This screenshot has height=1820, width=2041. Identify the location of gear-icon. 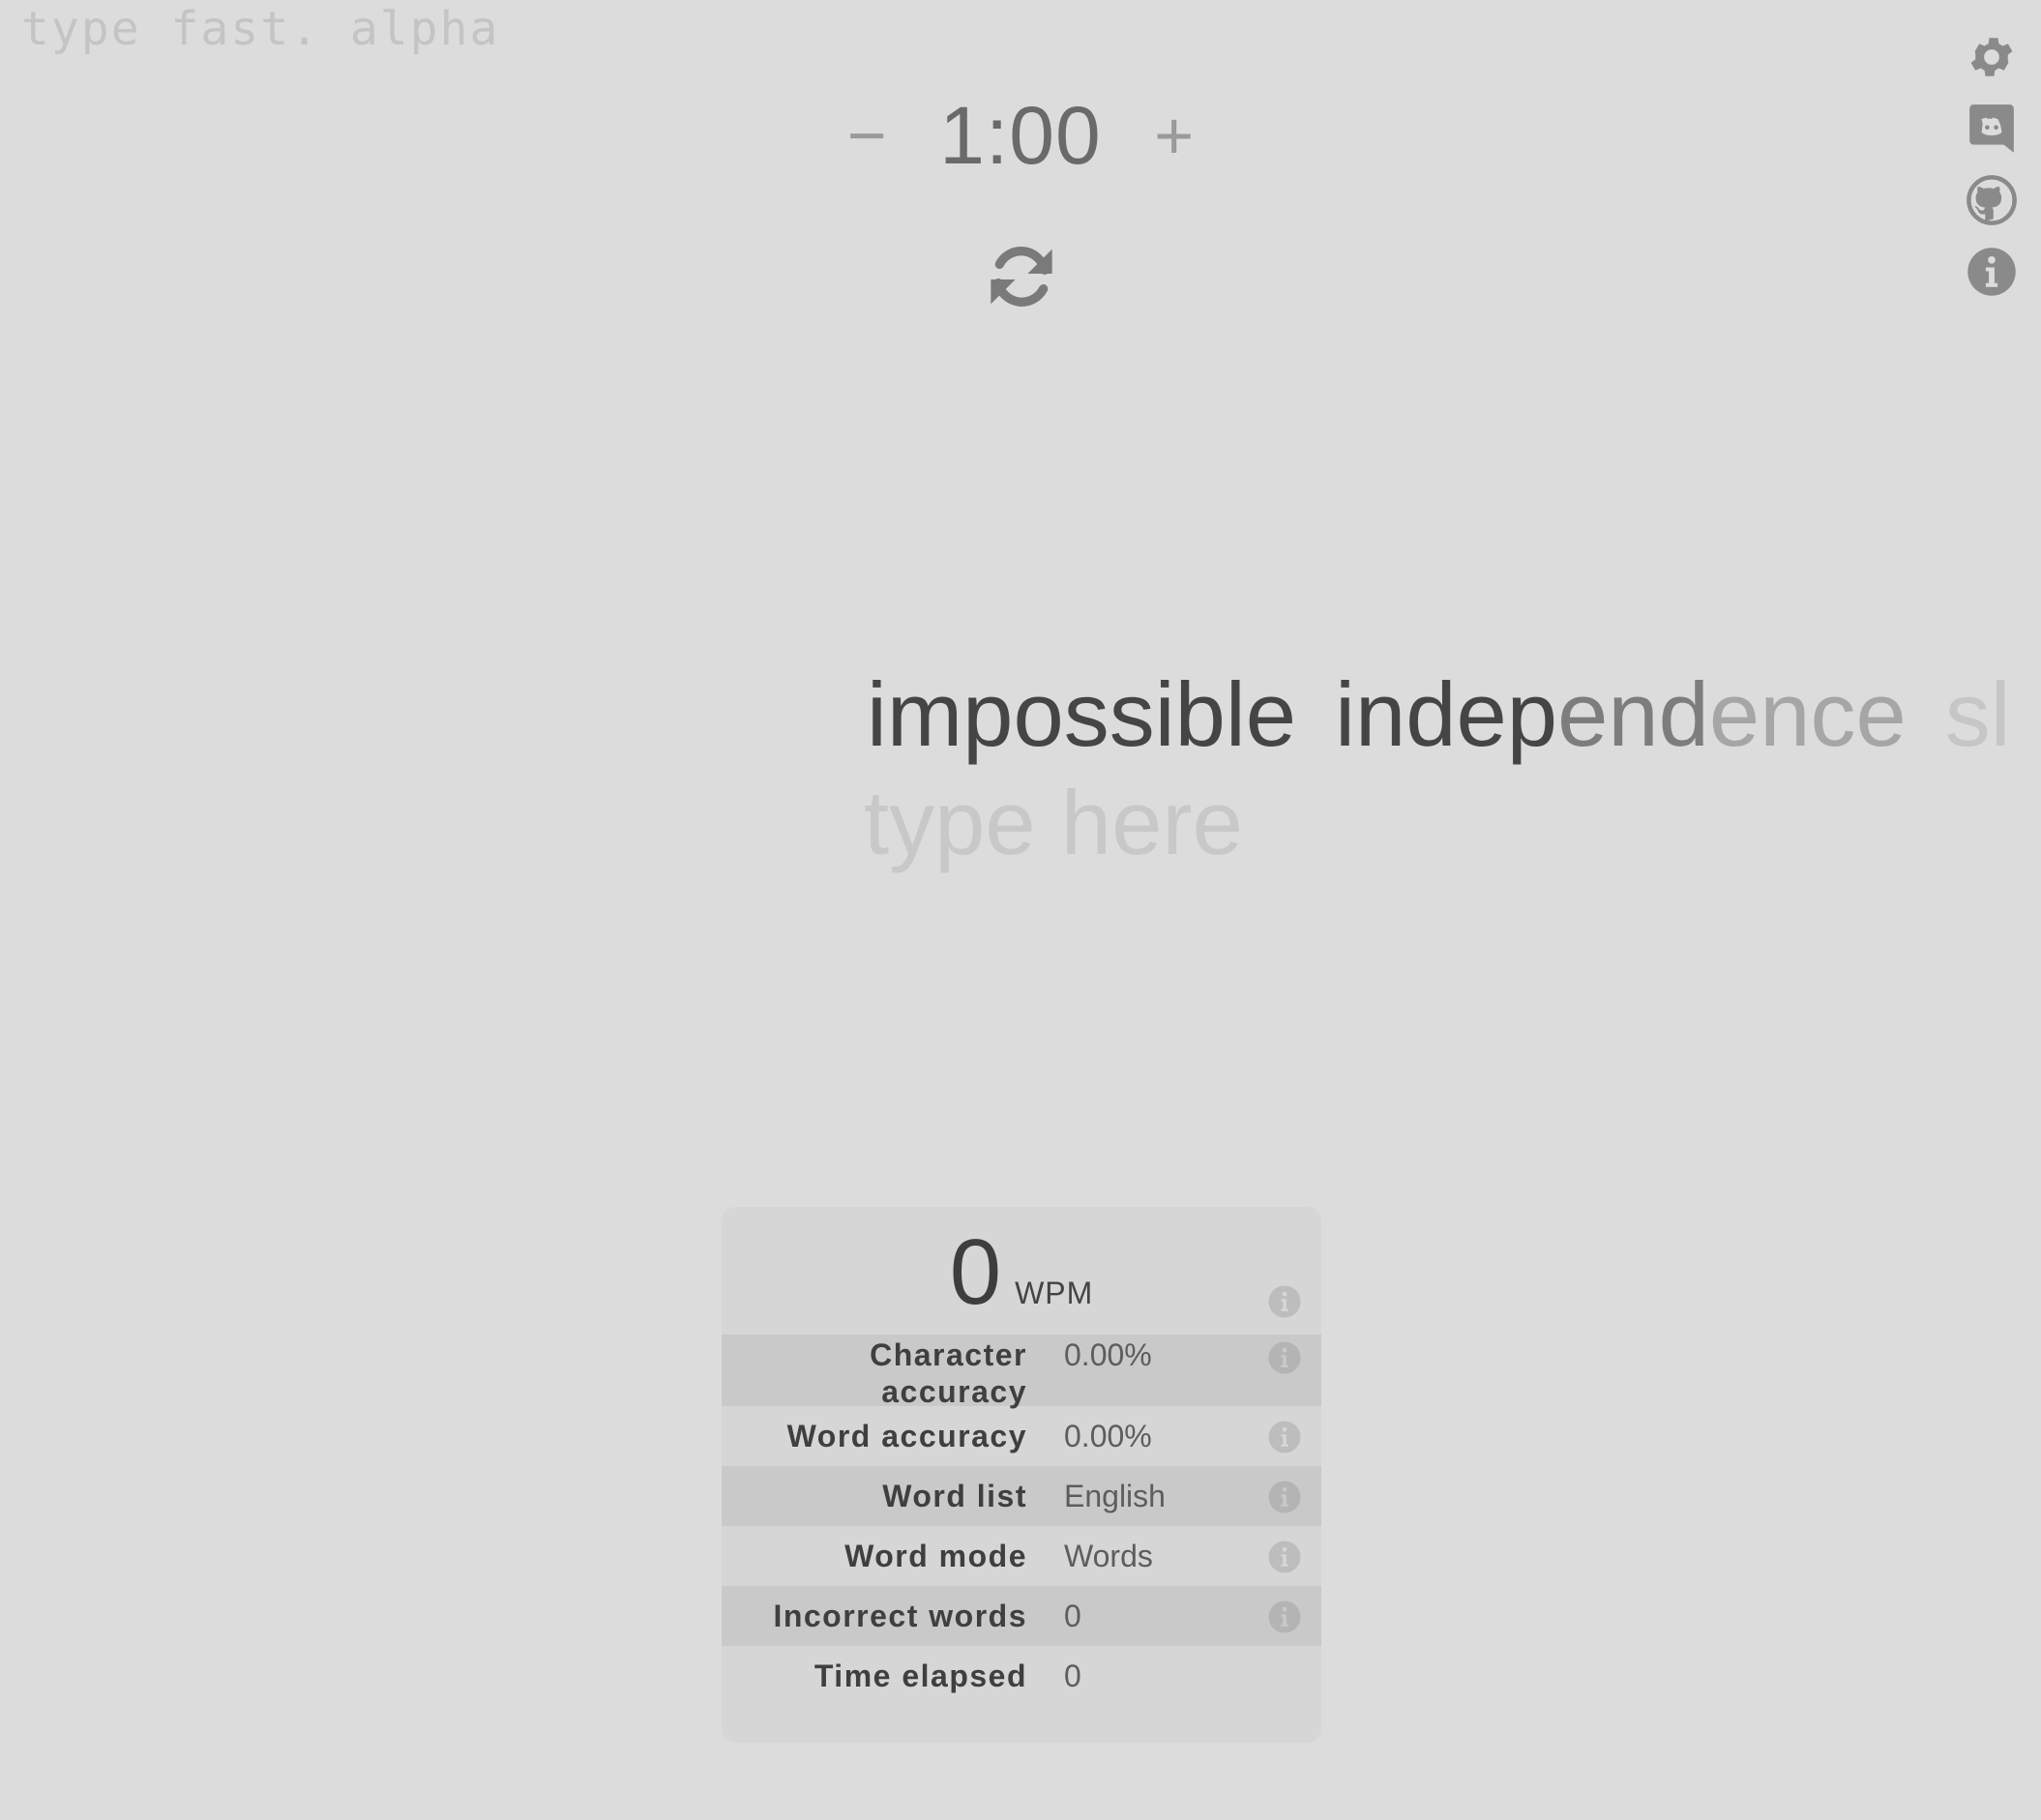
(1992, 57).